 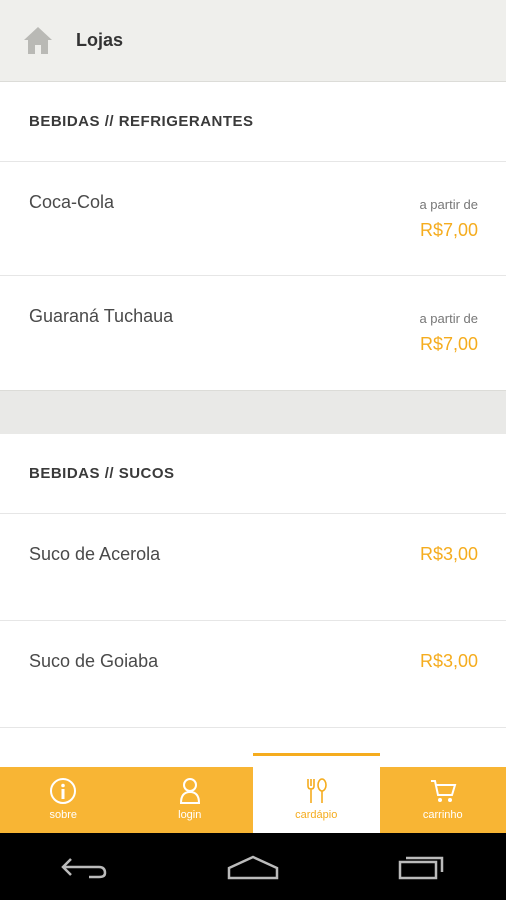 I want to click on tab-label: sobre, so click(x=63, y=815).